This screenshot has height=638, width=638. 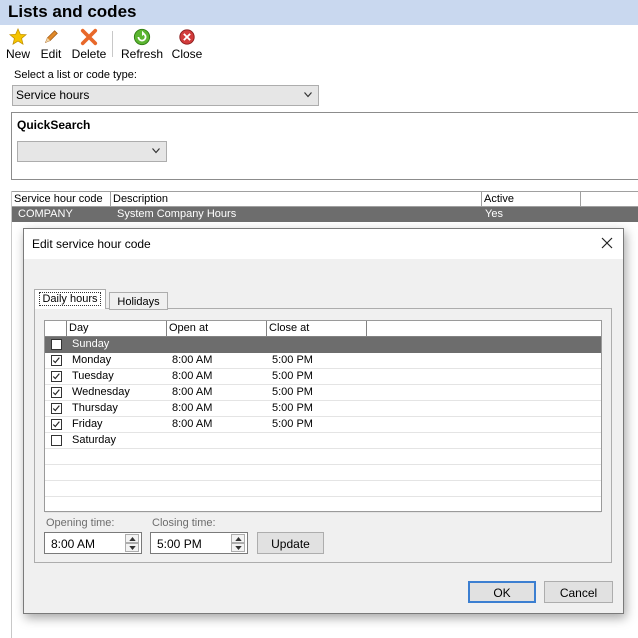 I want to click on delete-button: Delete, so click(x=89, y=44).